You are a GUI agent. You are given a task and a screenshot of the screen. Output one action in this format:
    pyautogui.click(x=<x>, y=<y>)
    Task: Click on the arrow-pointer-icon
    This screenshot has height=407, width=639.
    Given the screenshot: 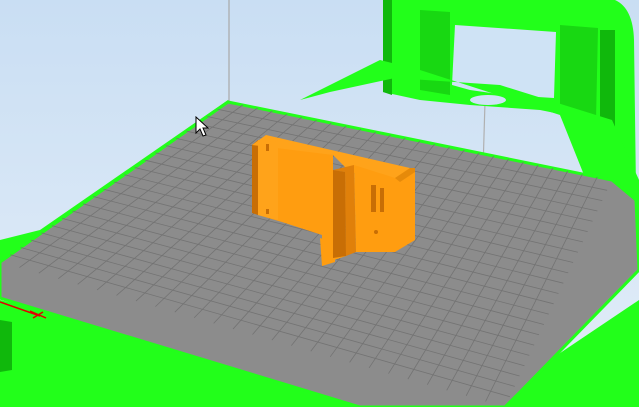 What is the action you would take?
    pyautogui.click(x=202, y=126)
    